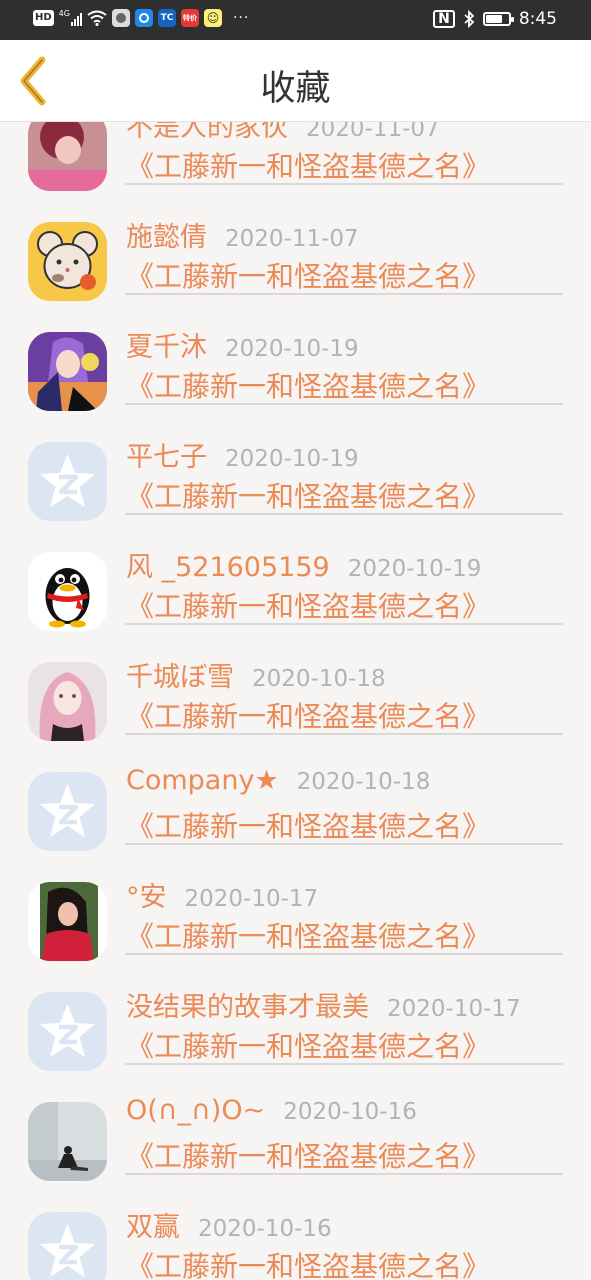  What do you see at coordinates (537, 19) in the screenshot?
I see `clock: 8:45` at bounding box center [537, 19].